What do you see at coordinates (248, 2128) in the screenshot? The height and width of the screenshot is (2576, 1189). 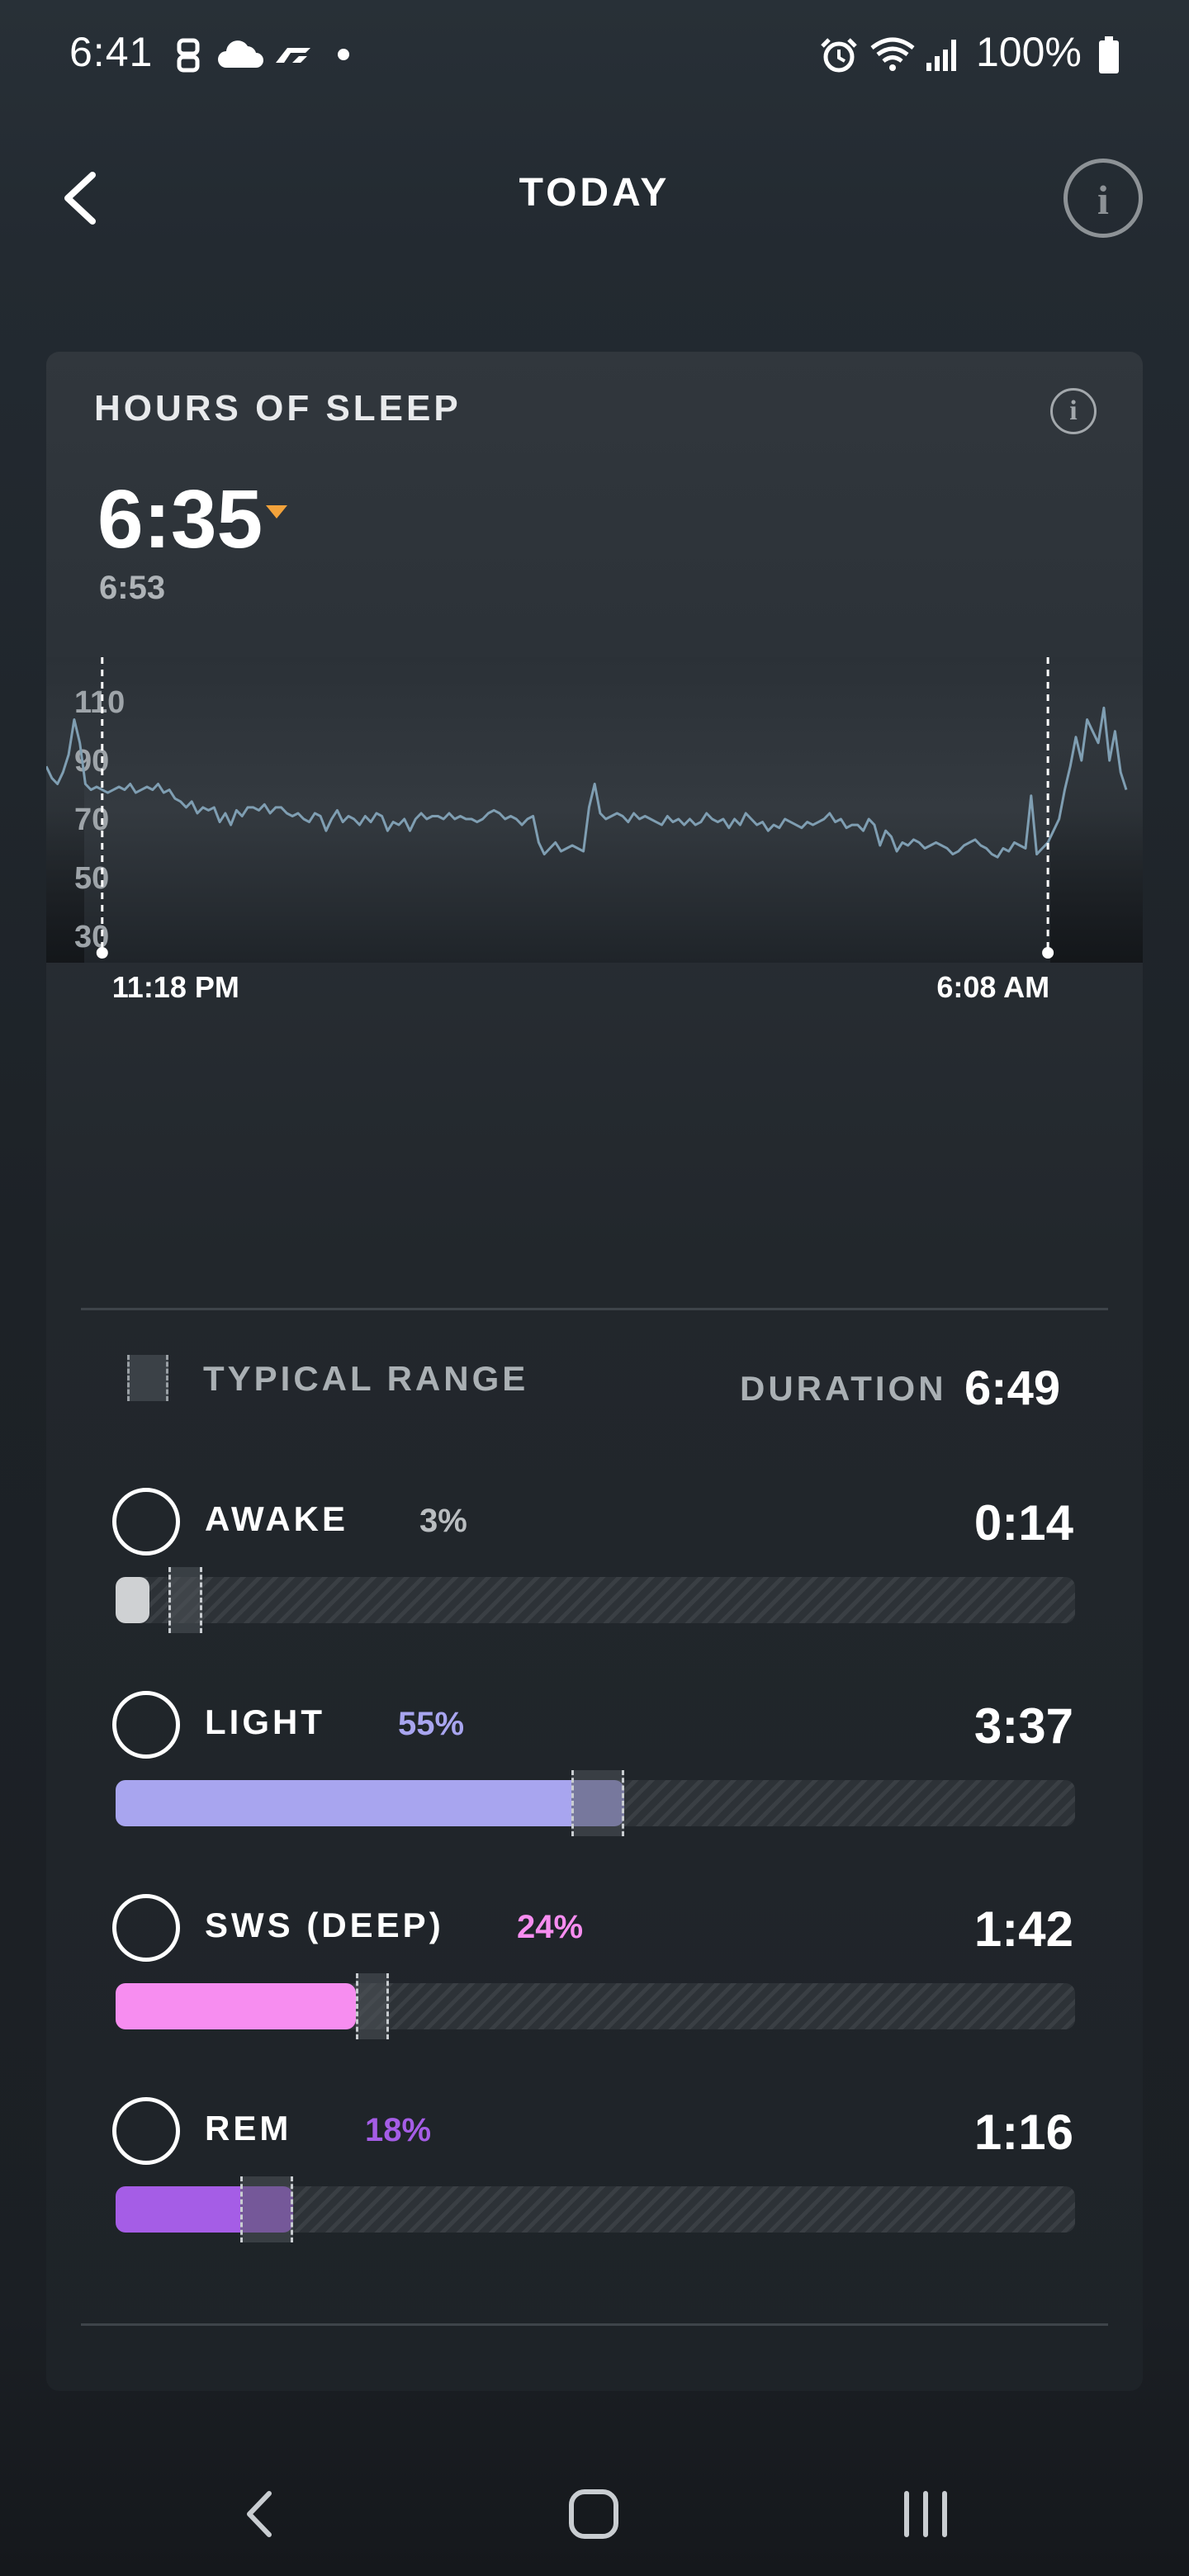 I see `stage-name: REM` at bounding box center [248, 2128].